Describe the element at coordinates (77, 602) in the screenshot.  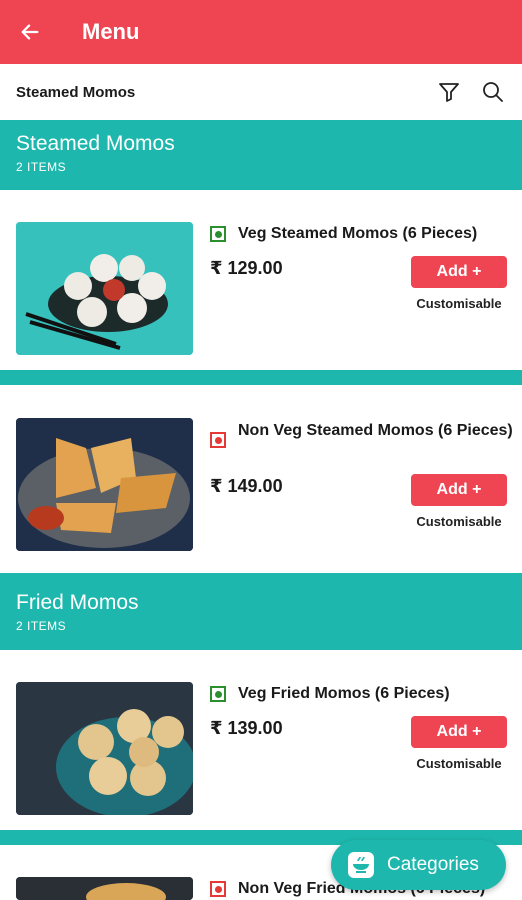
I see `section-title: Fried Momos` at that location.